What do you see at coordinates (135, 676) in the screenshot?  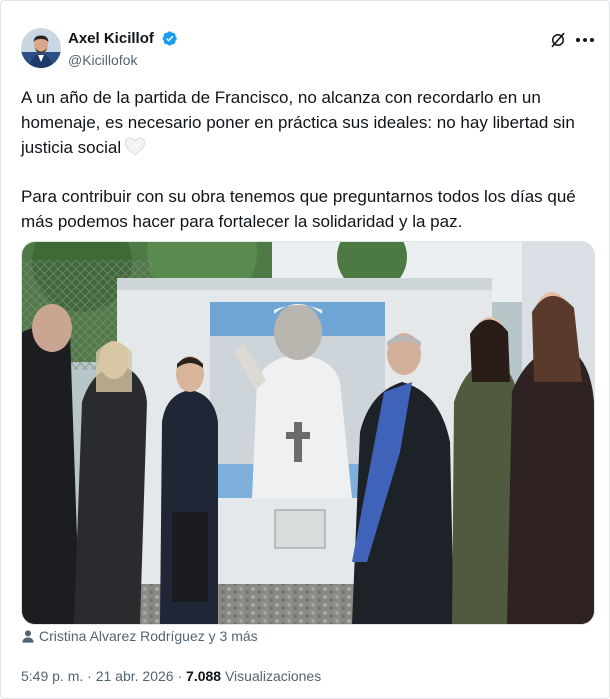 I see `tweet-date: 21 abr. 2026` at bounding box center [135, 676].